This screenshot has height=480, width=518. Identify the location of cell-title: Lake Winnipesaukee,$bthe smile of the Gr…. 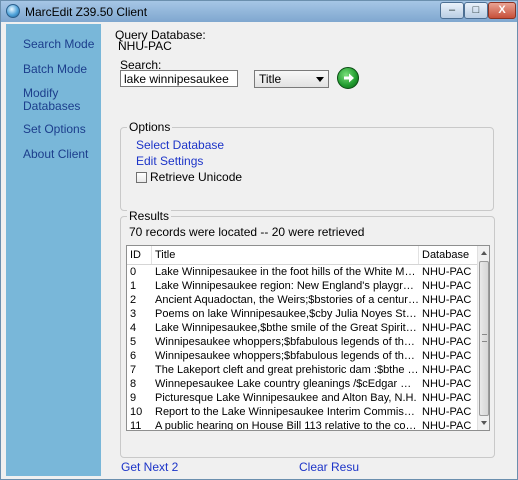
(287, 328).